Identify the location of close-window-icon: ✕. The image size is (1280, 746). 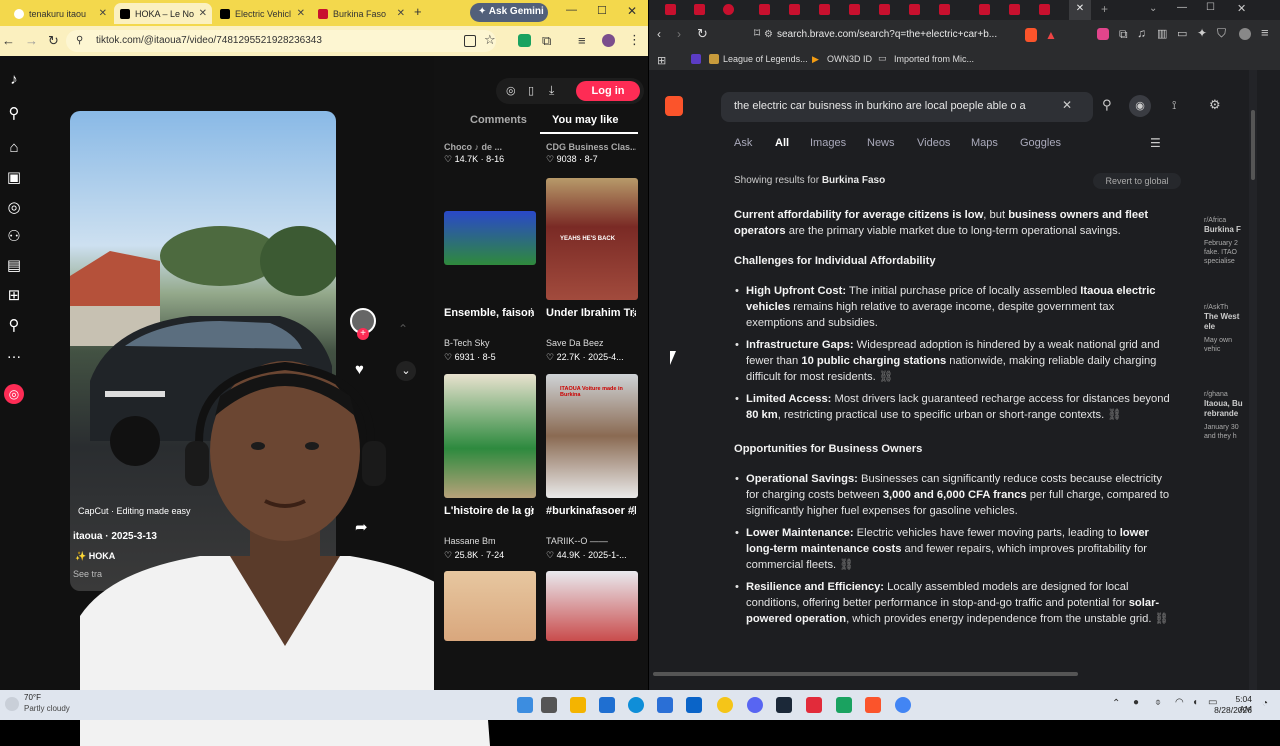
(1241, 8).